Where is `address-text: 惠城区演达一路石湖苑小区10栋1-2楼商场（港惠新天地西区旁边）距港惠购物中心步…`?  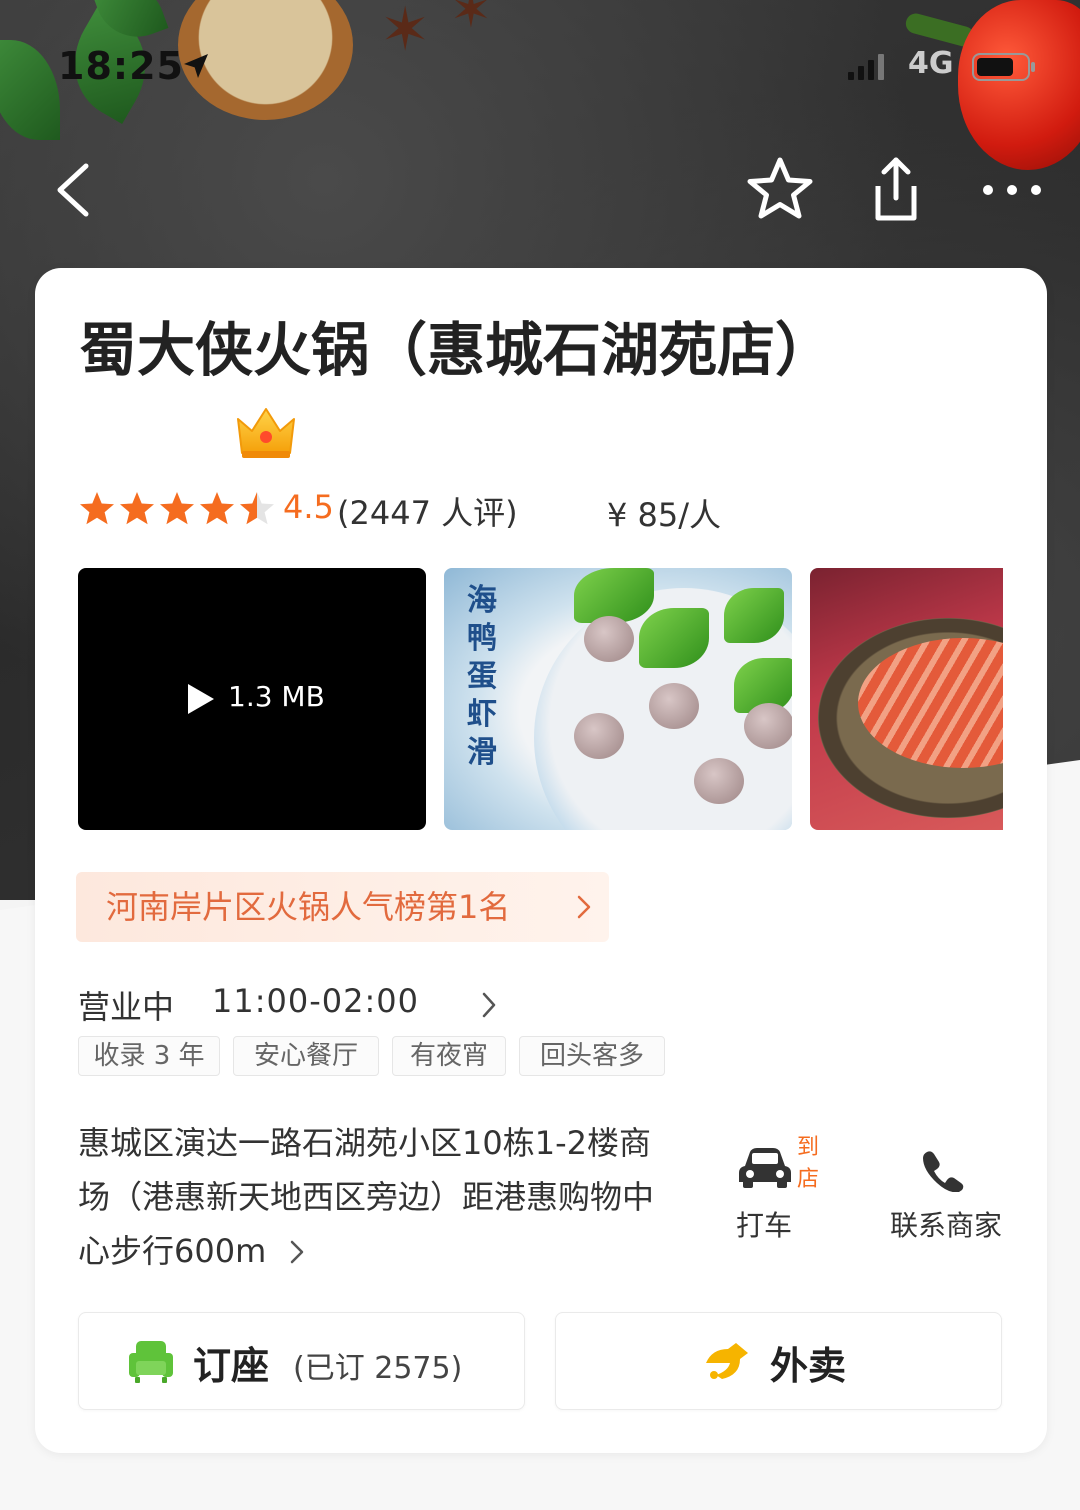
address-text: 惠城区演达一路石湖苑小区10栋1-2楼商场（港惠新天地西区旁边）距港惠购物中心步… is located at coordinates (366, 1197).